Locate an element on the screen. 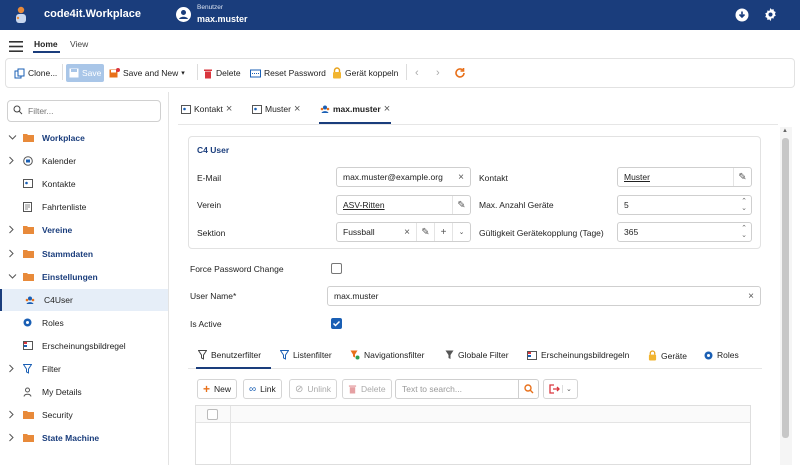  document-tab-label: max.muster is located at coordinates (357, 109).